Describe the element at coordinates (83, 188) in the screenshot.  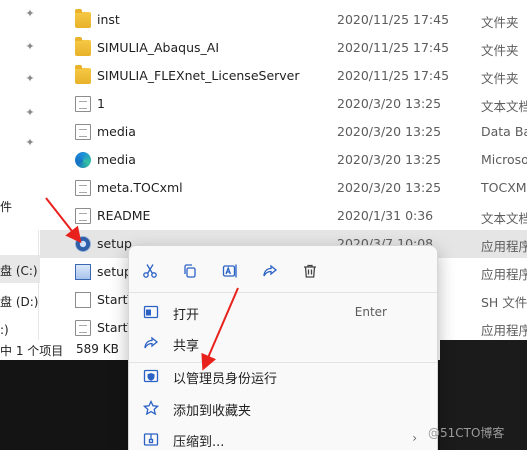
I see `xml-file-icon` at that location.